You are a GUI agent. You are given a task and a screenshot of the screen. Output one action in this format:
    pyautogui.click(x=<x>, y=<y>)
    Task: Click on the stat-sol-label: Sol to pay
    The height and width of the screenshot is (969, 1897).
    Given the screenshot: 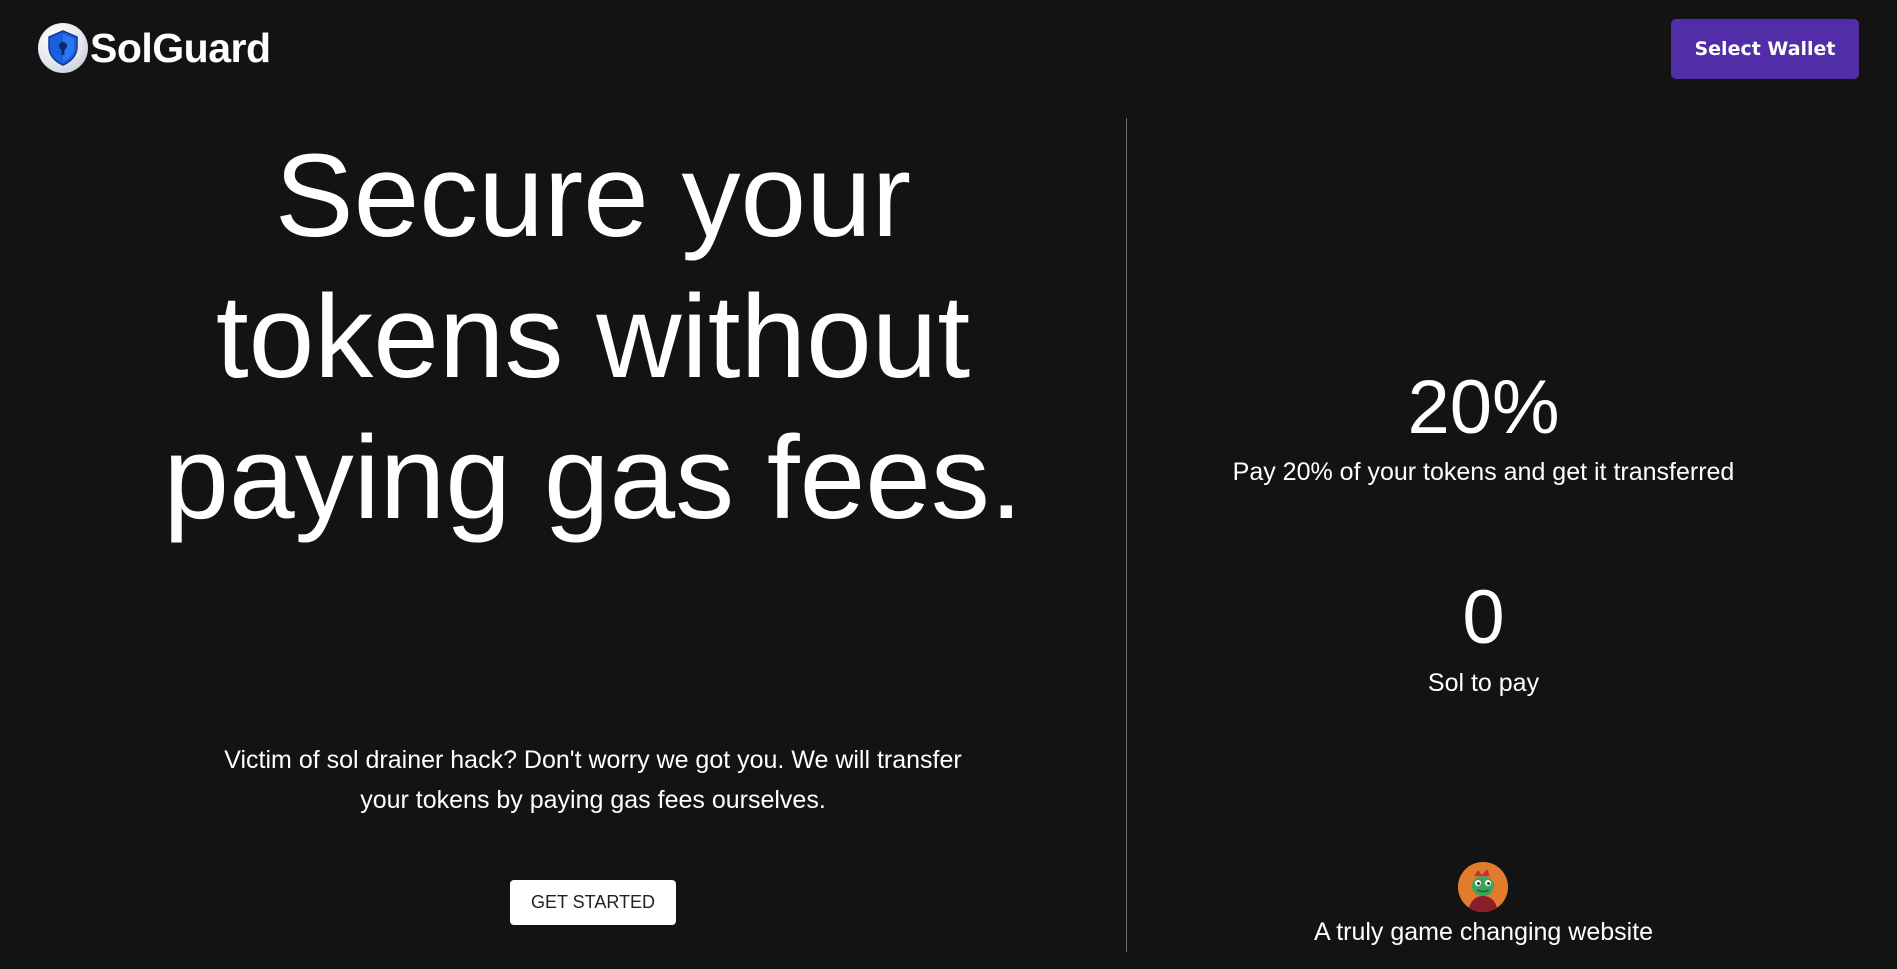 What is the action you would take?
    pyautogui.click(x=1483, y=683)
    